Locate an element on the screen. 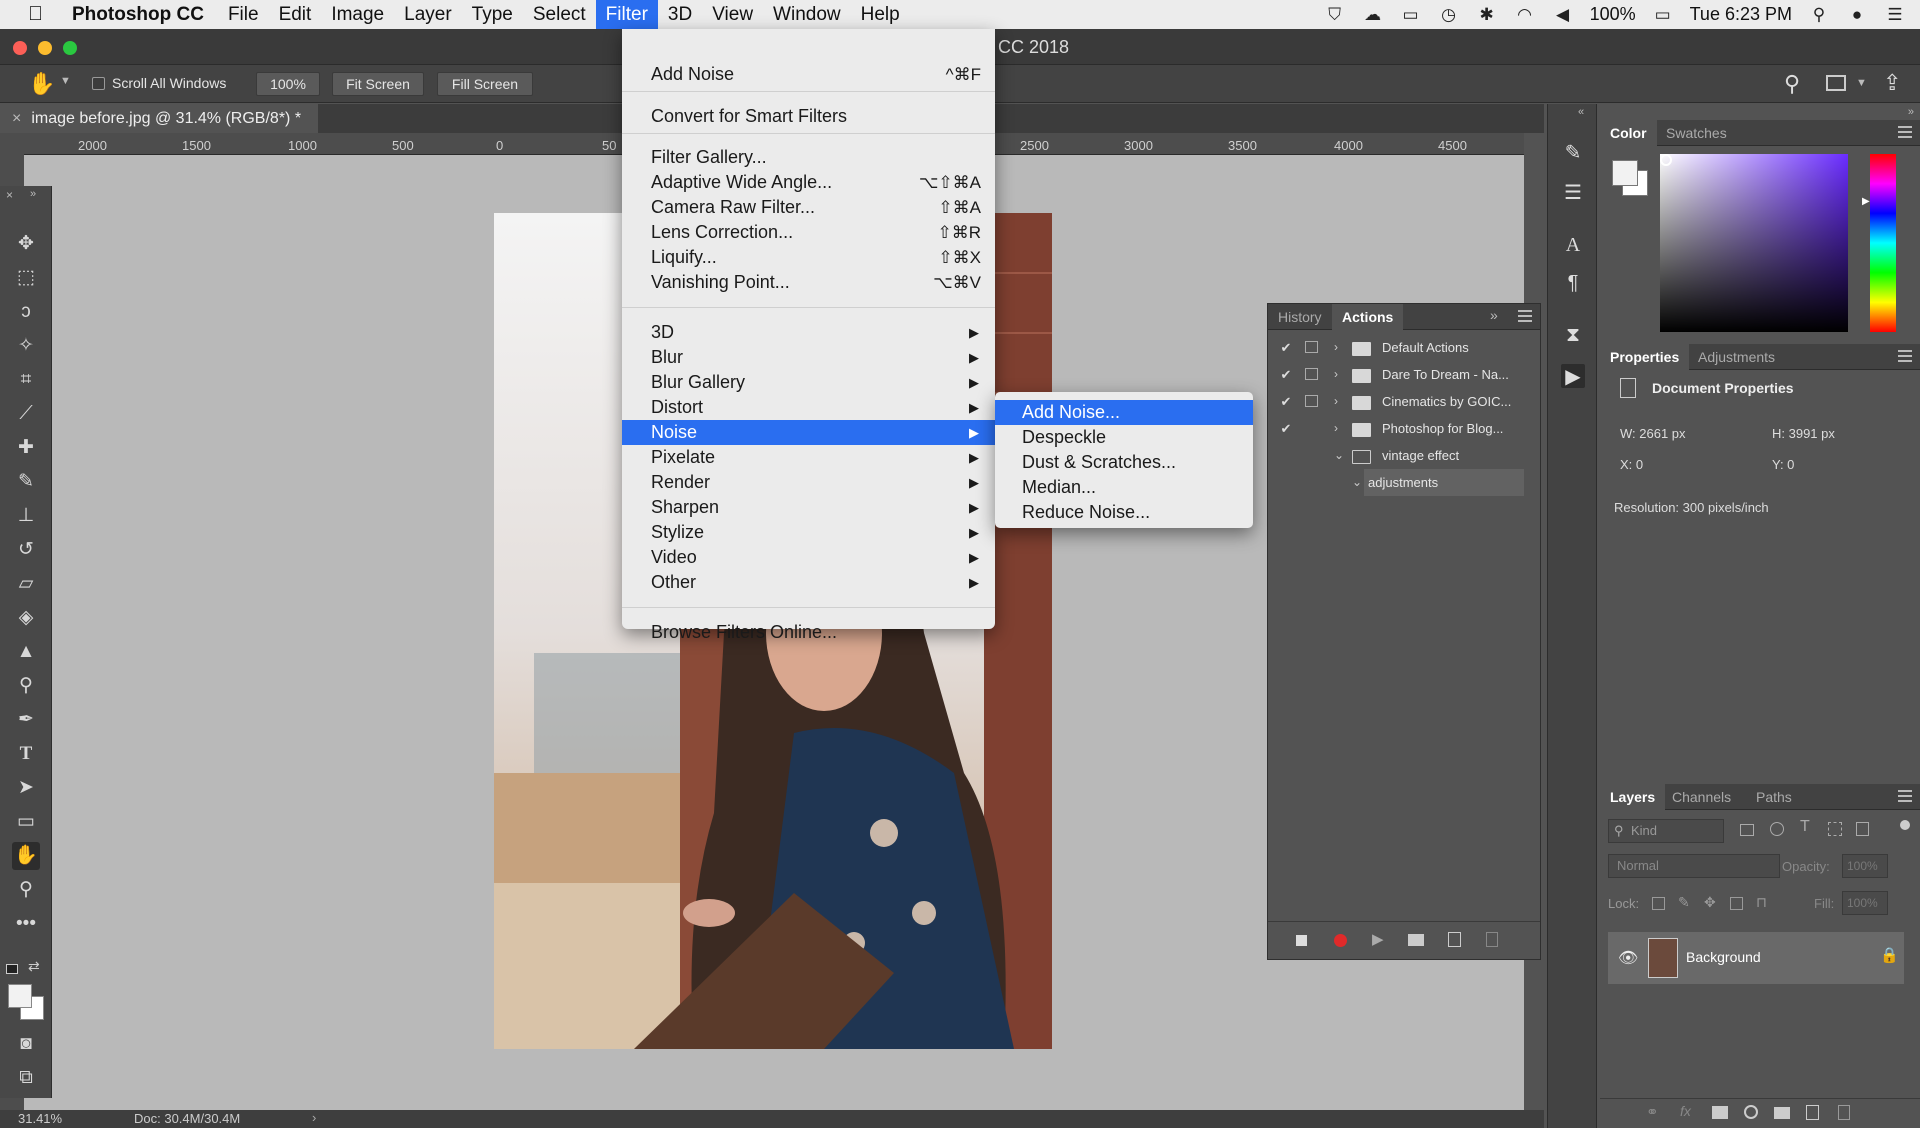  filter-menu-item-adaptive-wide-angle: Adaptive Wide Angle... ⌥⇧⌘A is located at coordinates (808, 182).